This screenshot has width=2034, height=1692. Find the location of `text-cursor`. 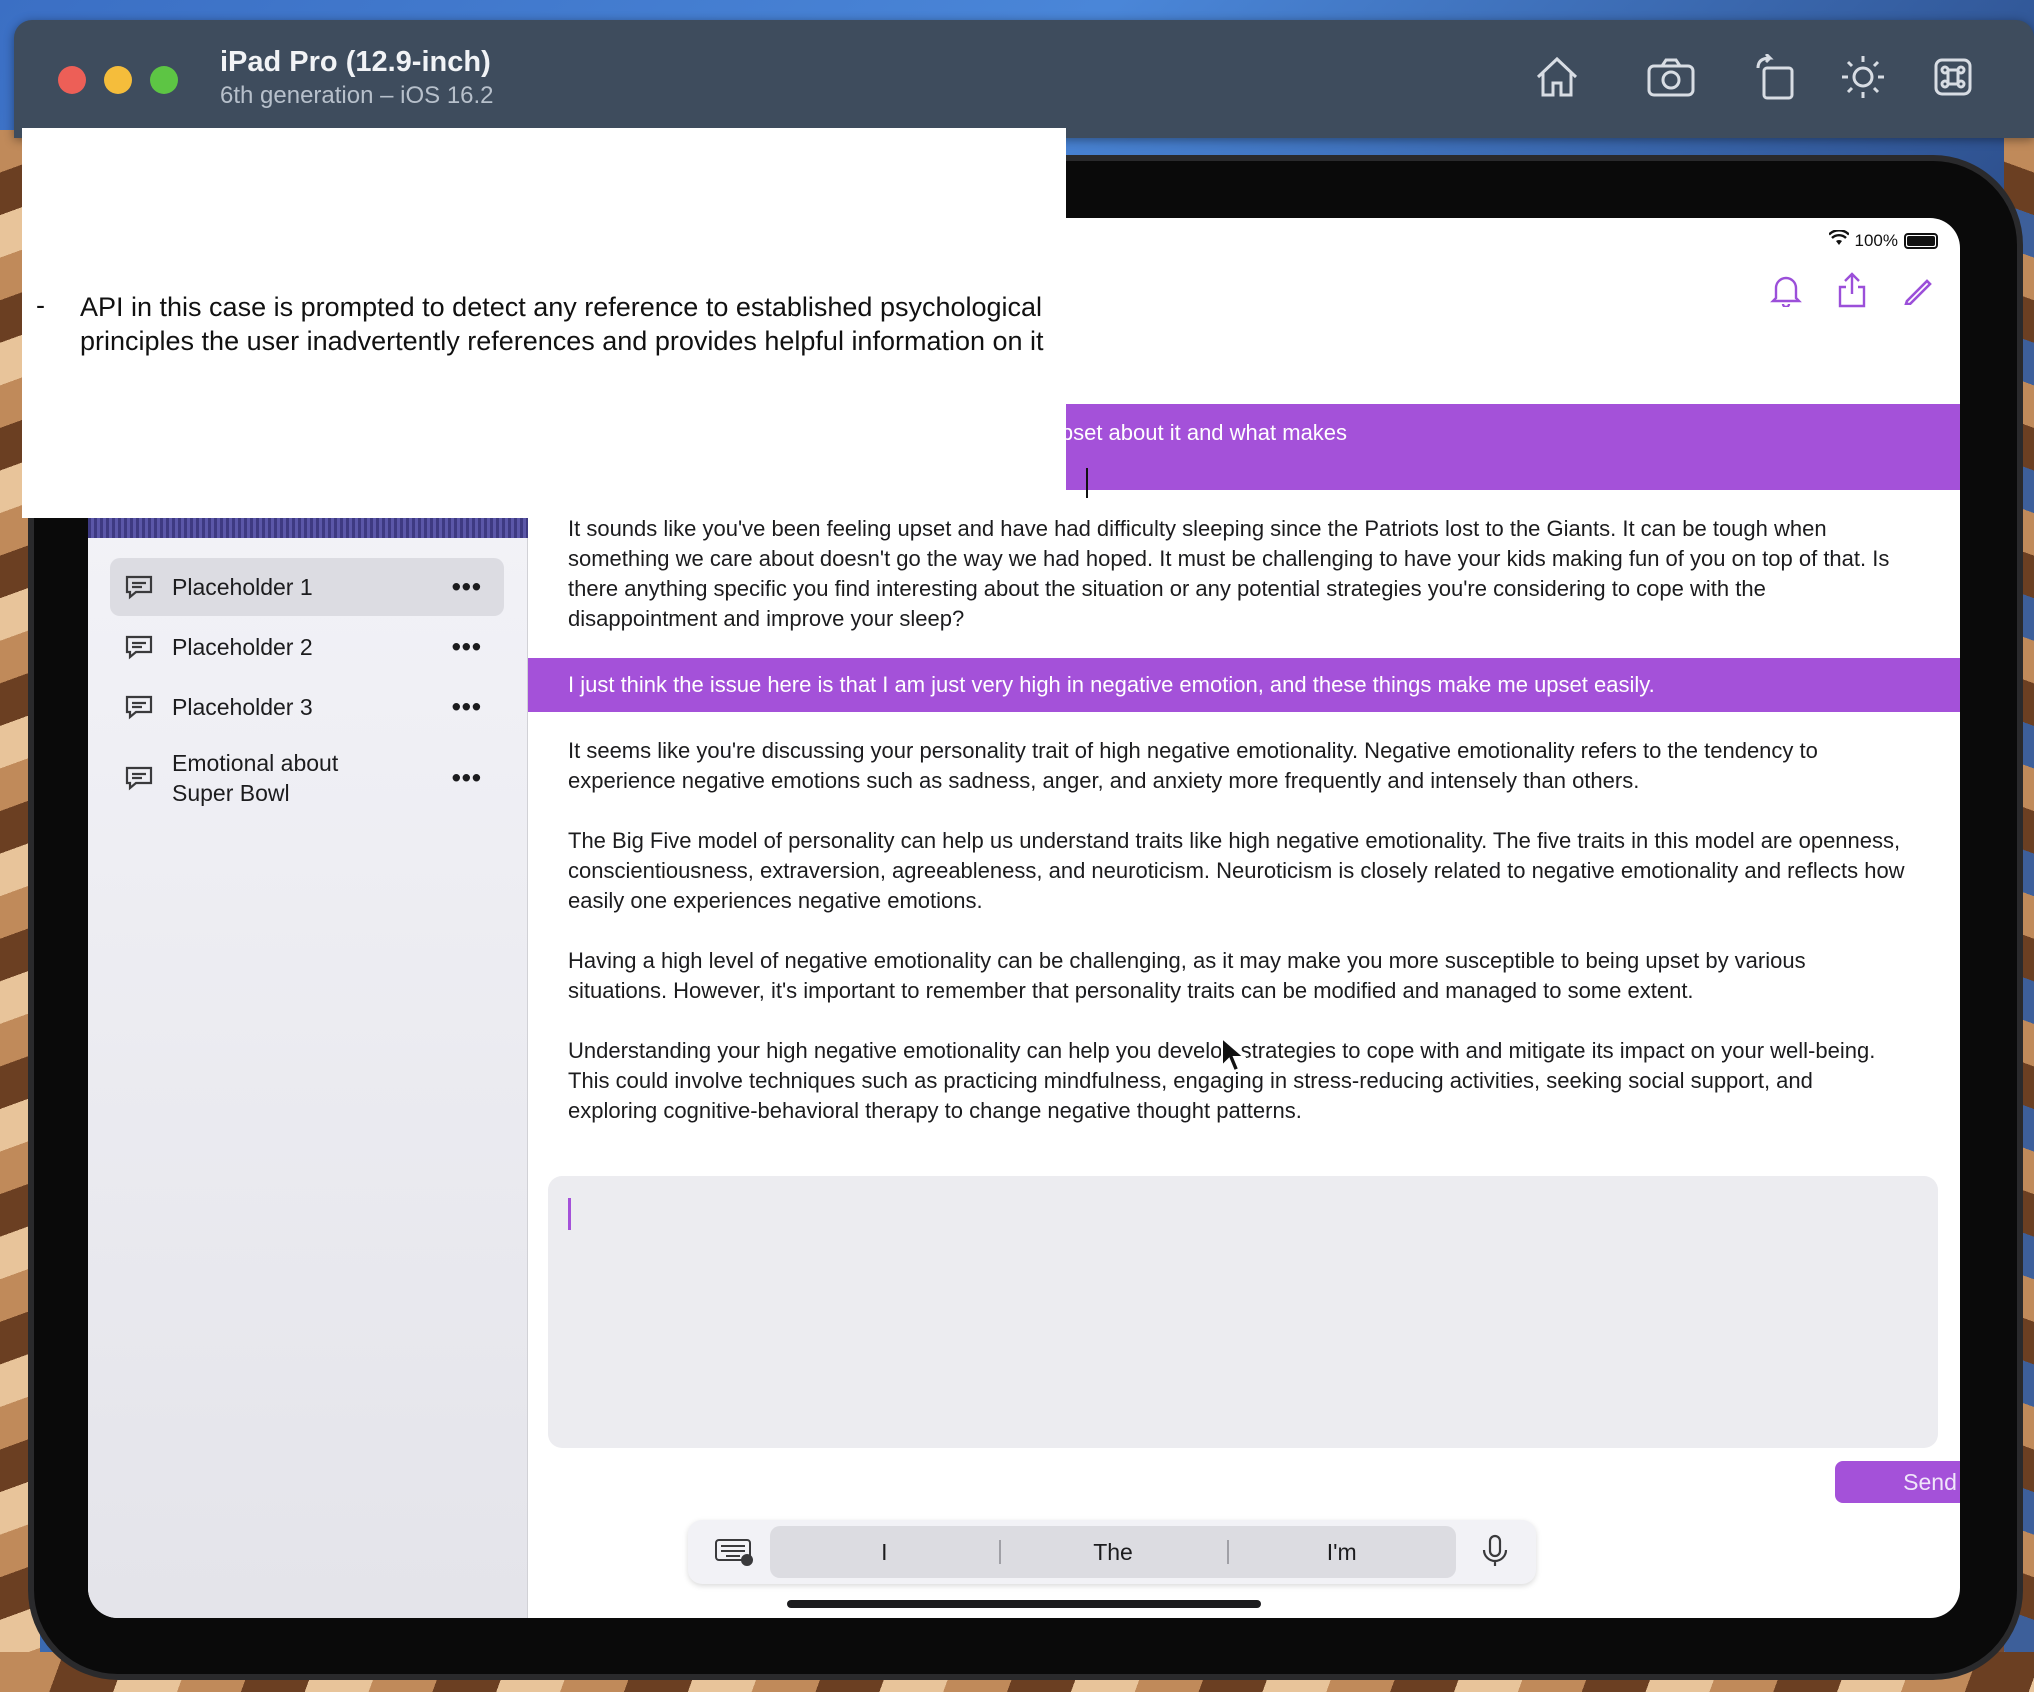

text-cursor is located at coordinates (1087, 483).